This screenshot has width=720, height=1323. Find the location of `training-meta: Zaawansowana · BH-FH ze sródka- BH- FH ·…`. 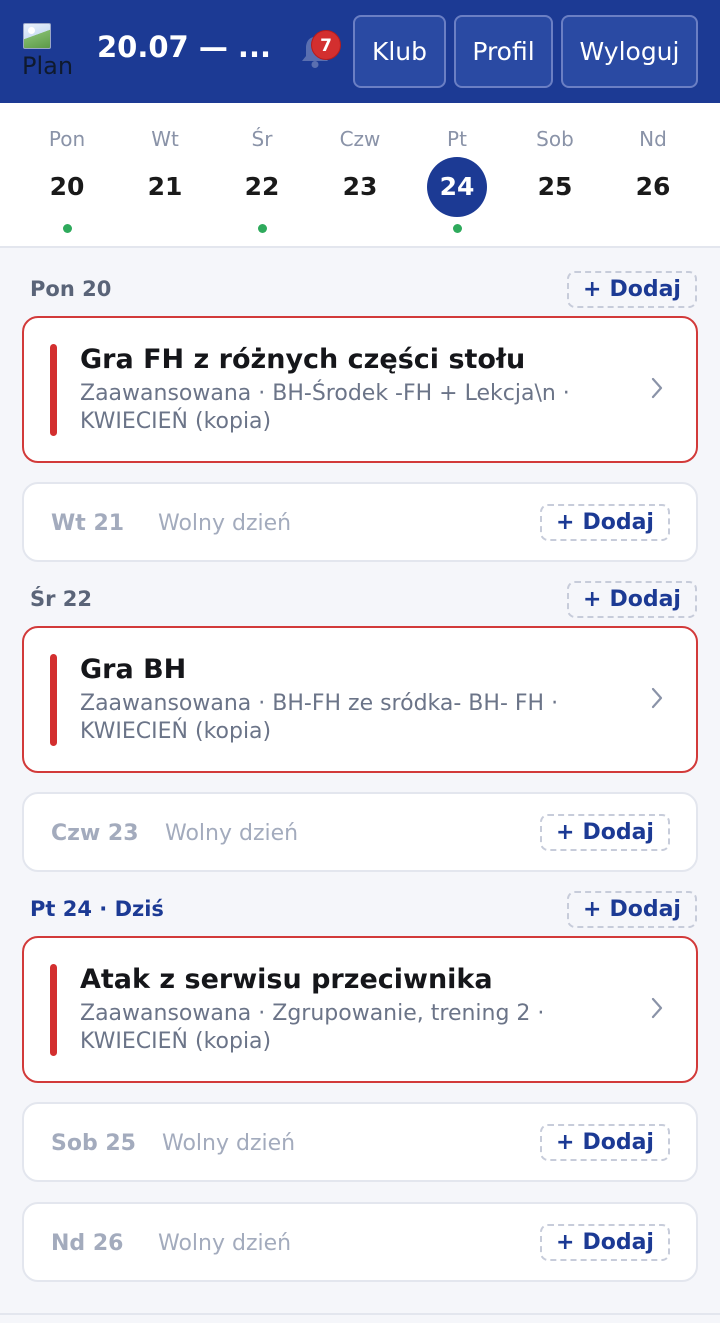

training-meta: Zaawansowana · BH-FH ze sródka- BH- FH ·… is located at coordinates (319, 717).